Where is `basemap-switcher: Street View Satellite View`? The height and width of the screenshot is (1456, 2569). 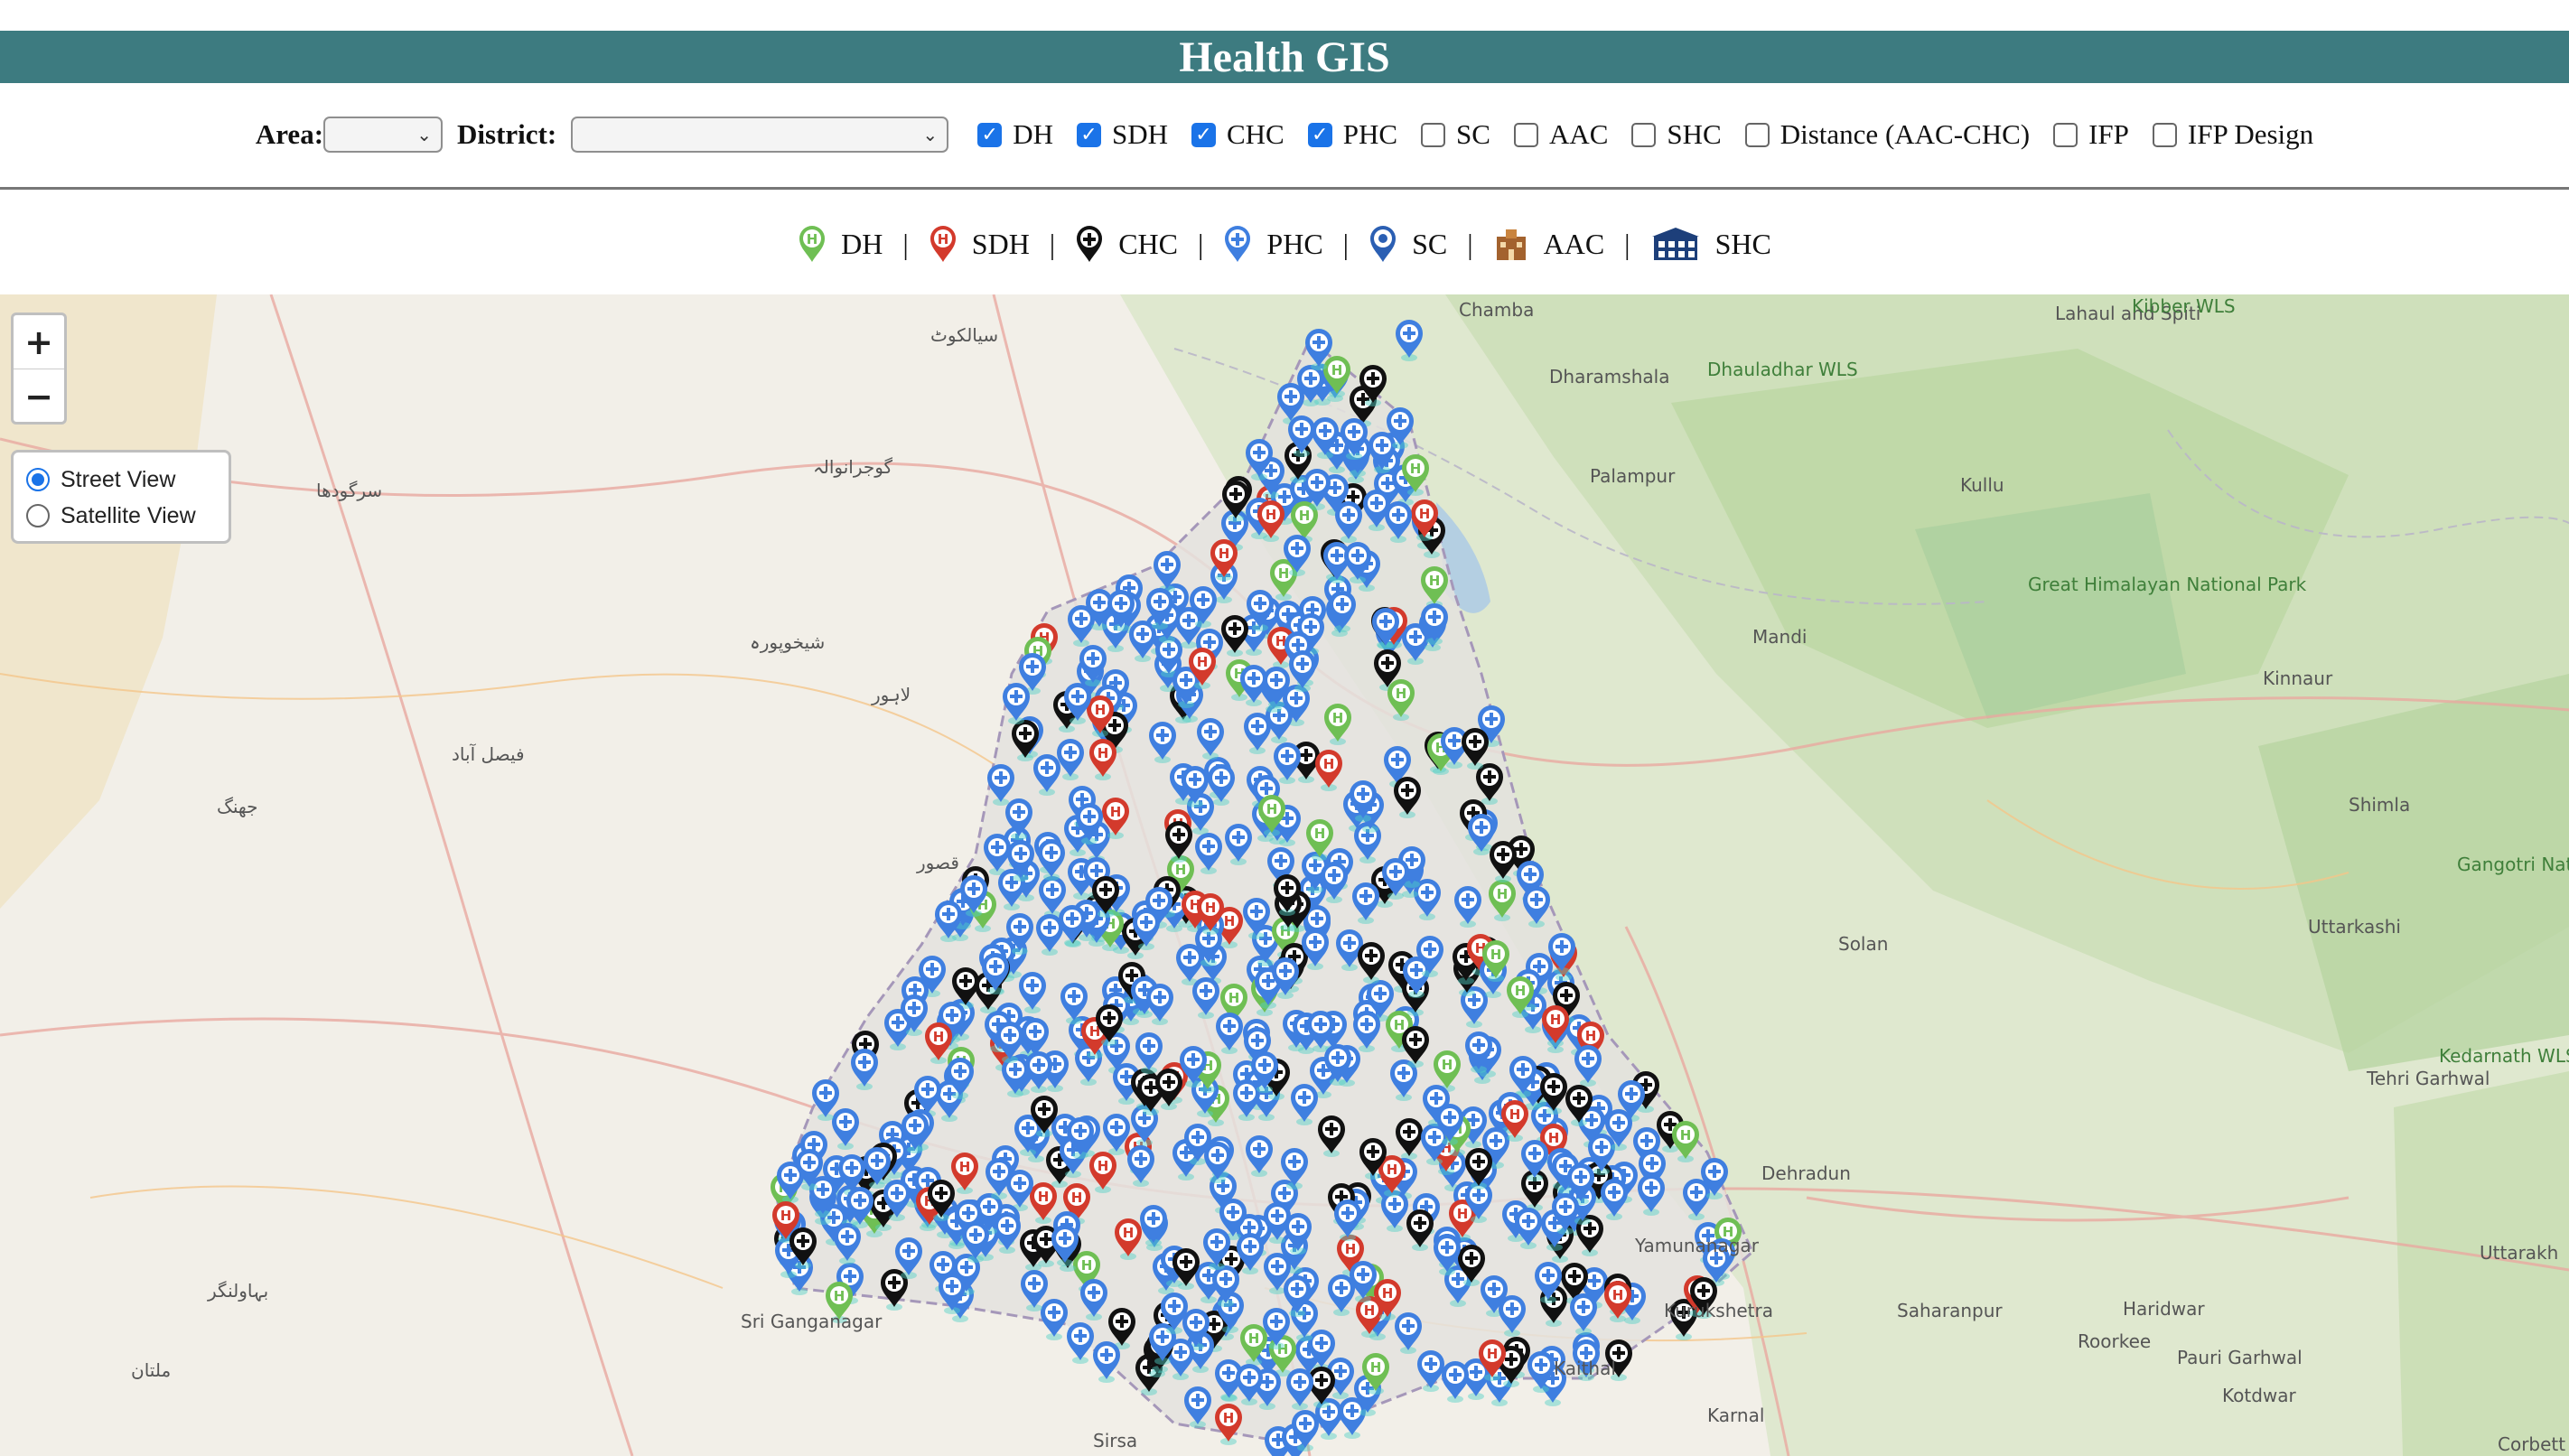 basemap-switcher: Street View Satellite View is located at coordinates (121, 497).